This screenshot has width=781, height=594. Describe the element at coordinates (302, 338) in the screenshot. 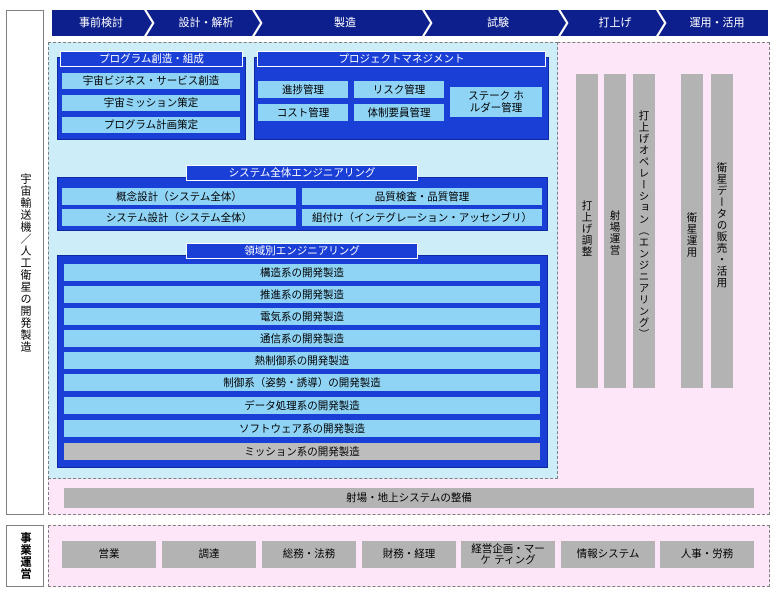

I see `domain-item-comm: 通信系の開発製造` at that location.